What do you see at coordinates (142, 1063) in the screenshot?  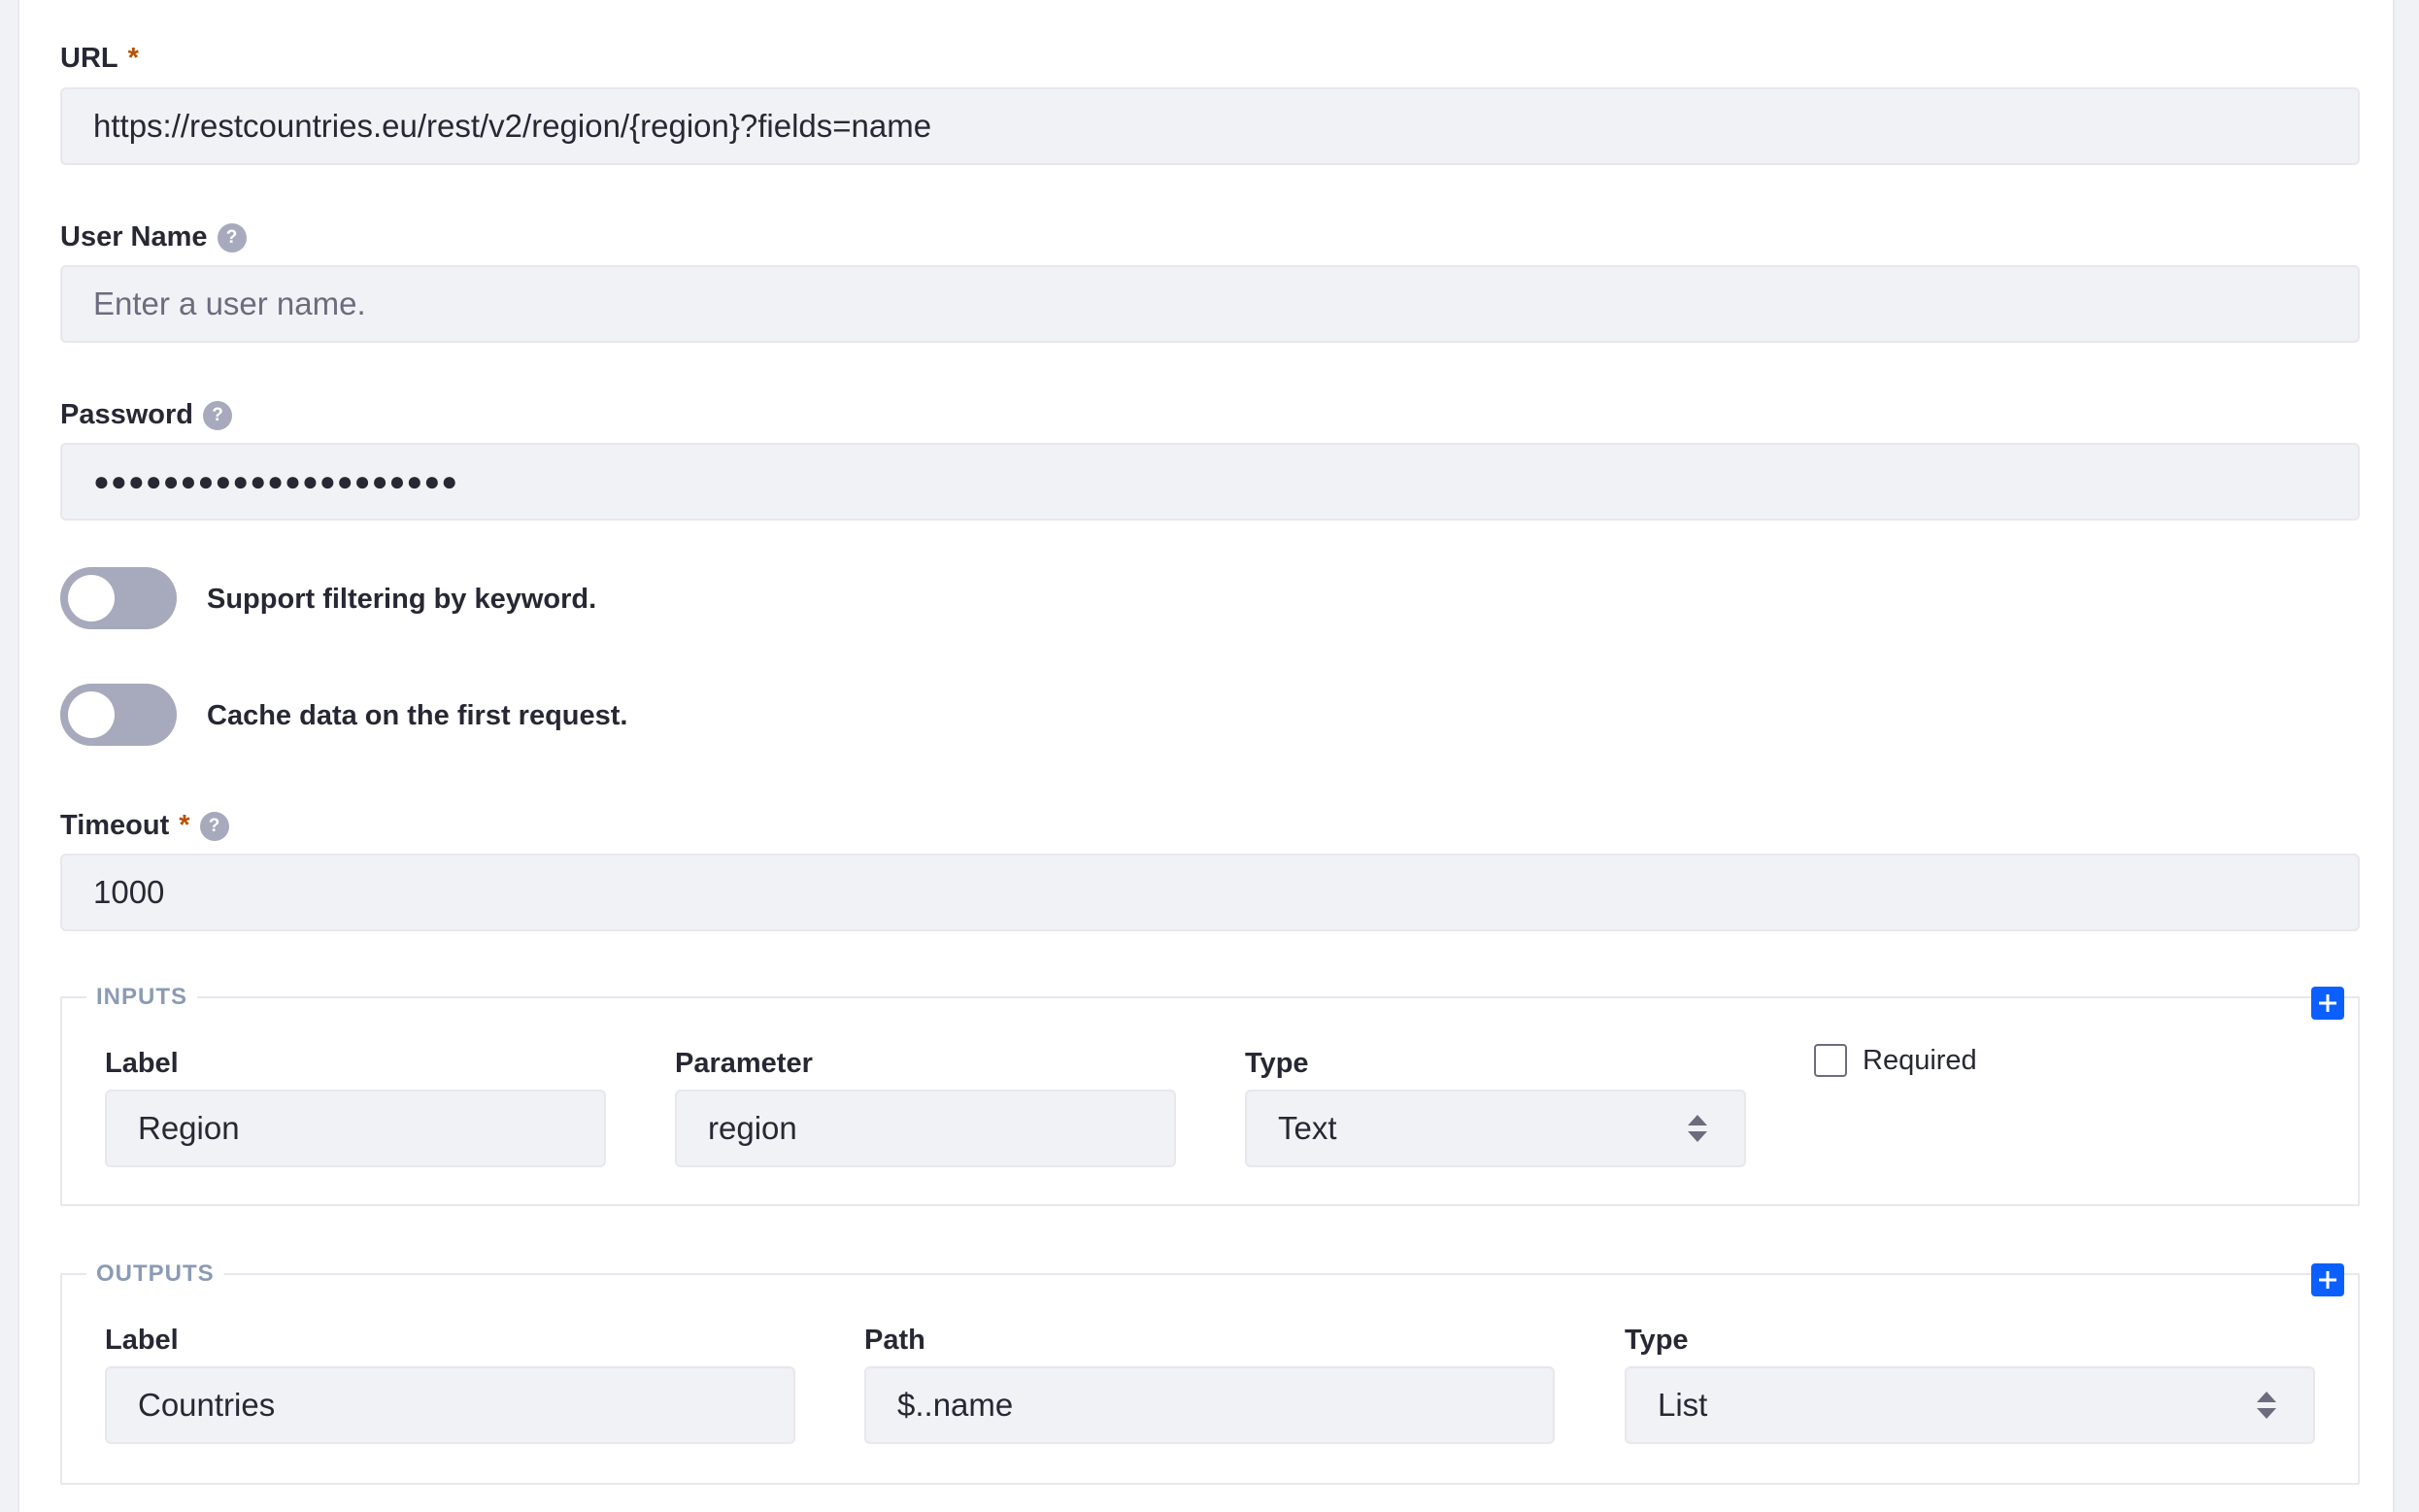 I see `inputs-label-header: Label` at bounding box center [142, 1063].